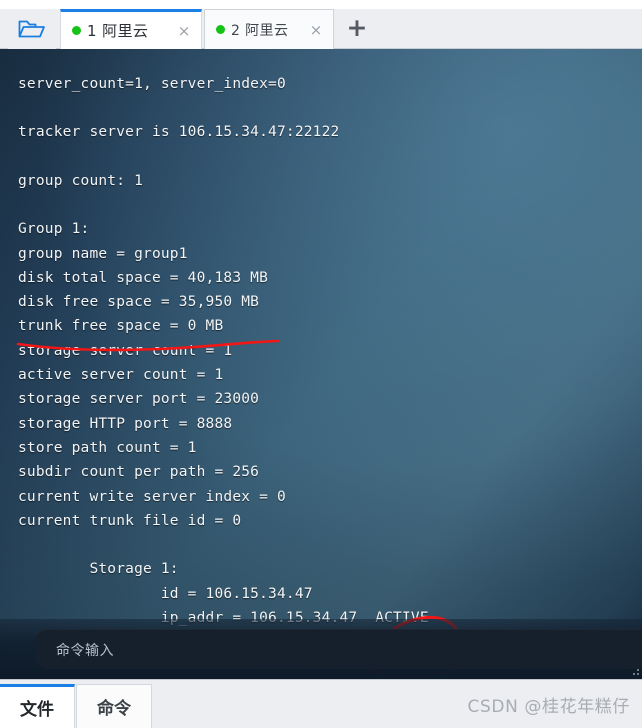  Describe the element at coordinates (321, 703) in the screenshot. I see `bottom-tab-bar: 文件 命令 CSDN @桂花年糕仔` at that location.